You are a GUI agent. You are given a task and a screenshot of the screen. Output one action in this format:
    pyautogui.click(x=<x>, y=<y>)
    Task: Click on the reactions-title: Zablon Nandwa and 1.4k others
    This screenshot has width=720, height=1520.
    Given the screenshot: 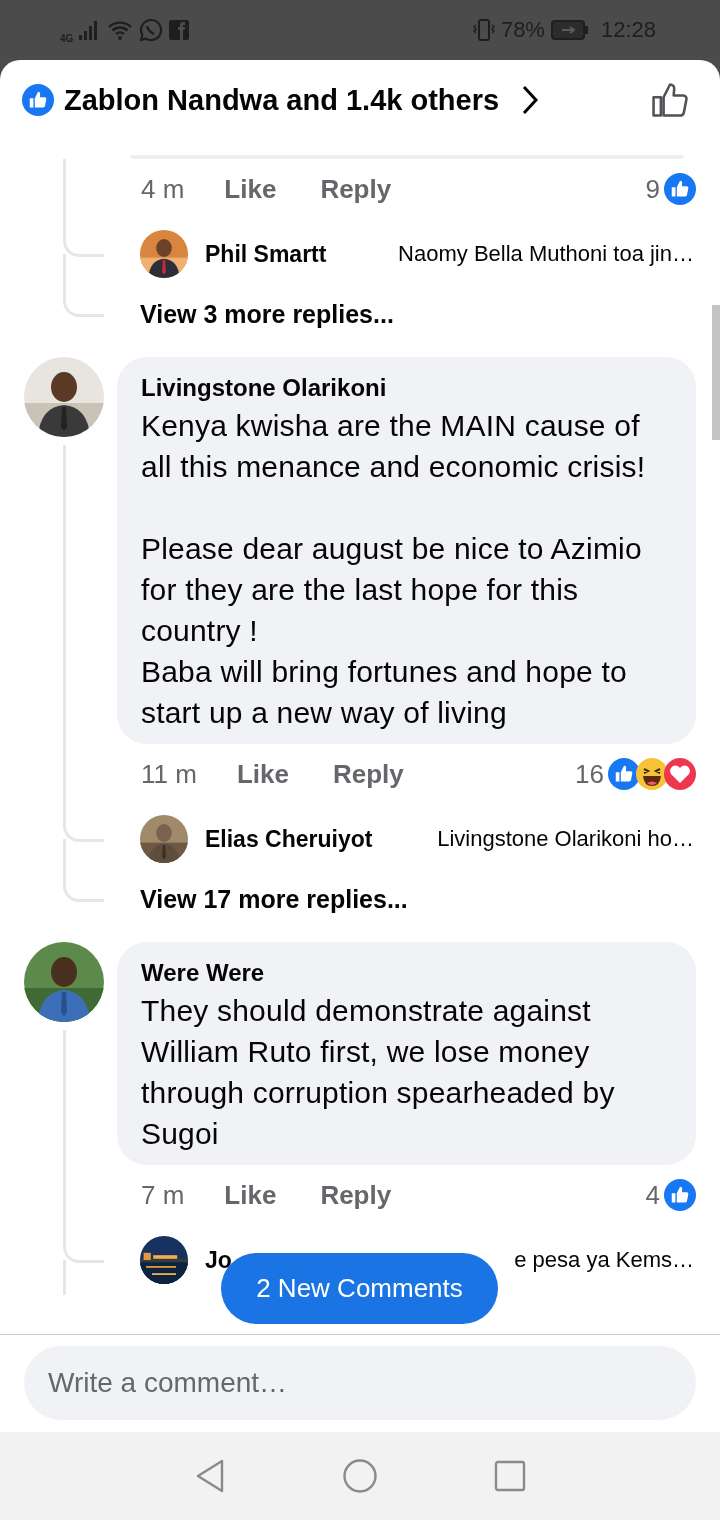 What is the action you would take?
    pyautogui.click(x=282, y=100)
    